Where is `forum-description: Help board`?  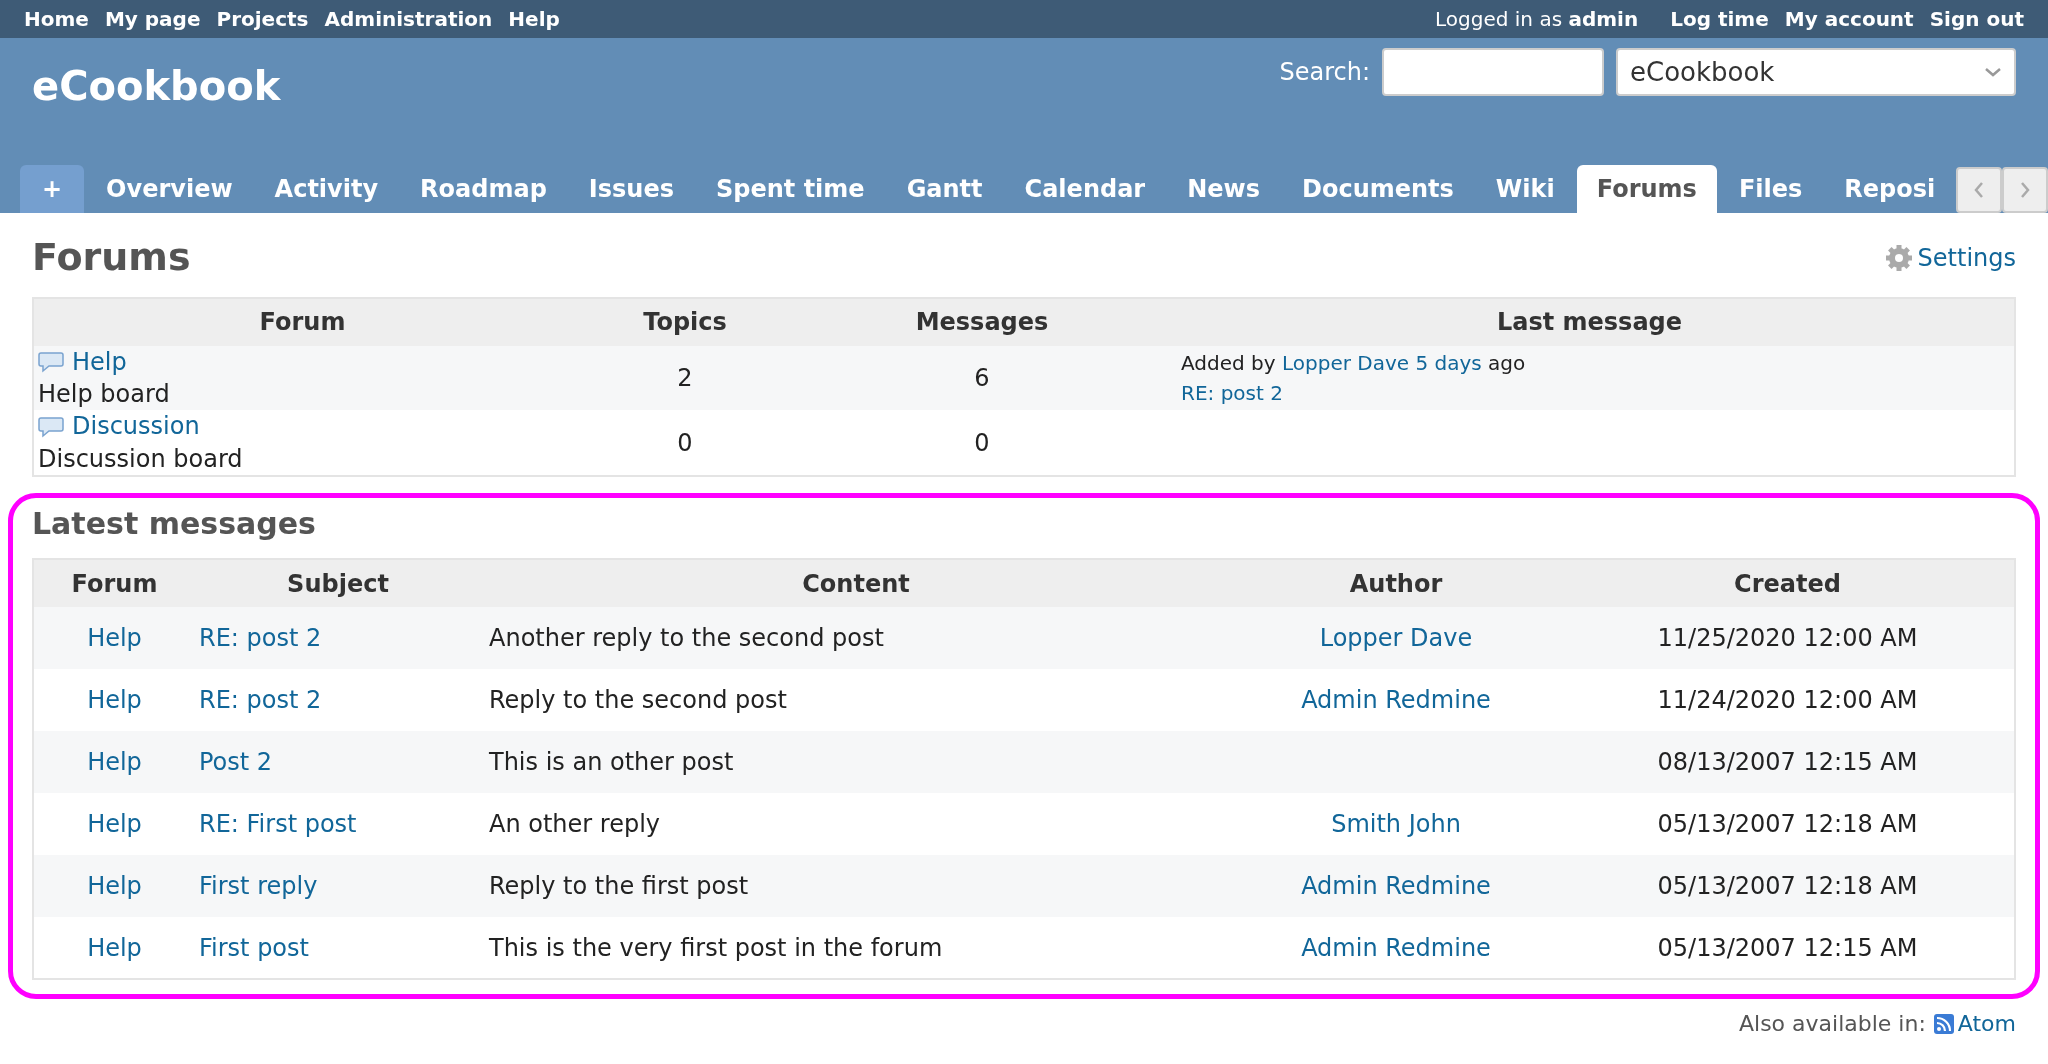
forum-description: Help board is located at coordinates (104, 394).